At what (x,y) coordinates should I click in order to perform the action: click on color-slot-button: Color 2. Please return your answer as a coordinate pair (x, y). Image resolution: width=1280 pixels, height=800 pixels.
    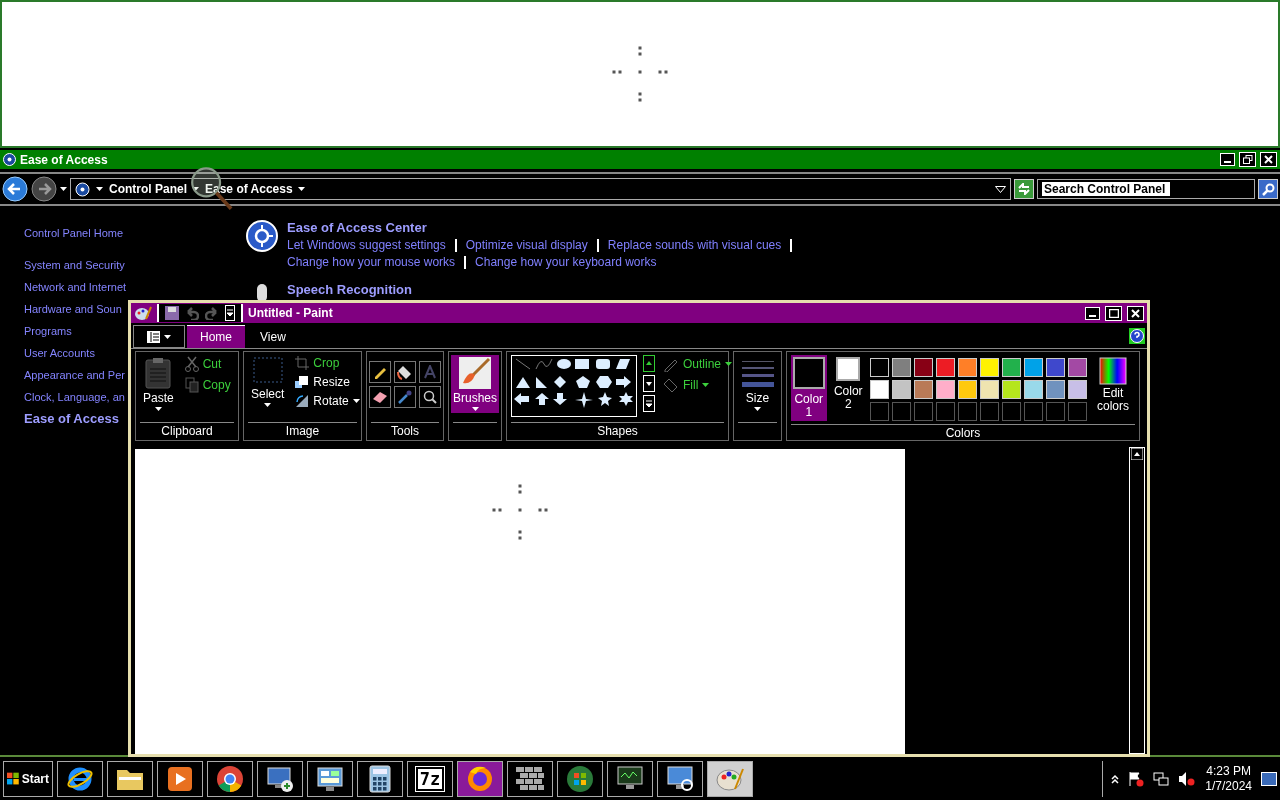
    Looking at the image, I should click on (848, 384).